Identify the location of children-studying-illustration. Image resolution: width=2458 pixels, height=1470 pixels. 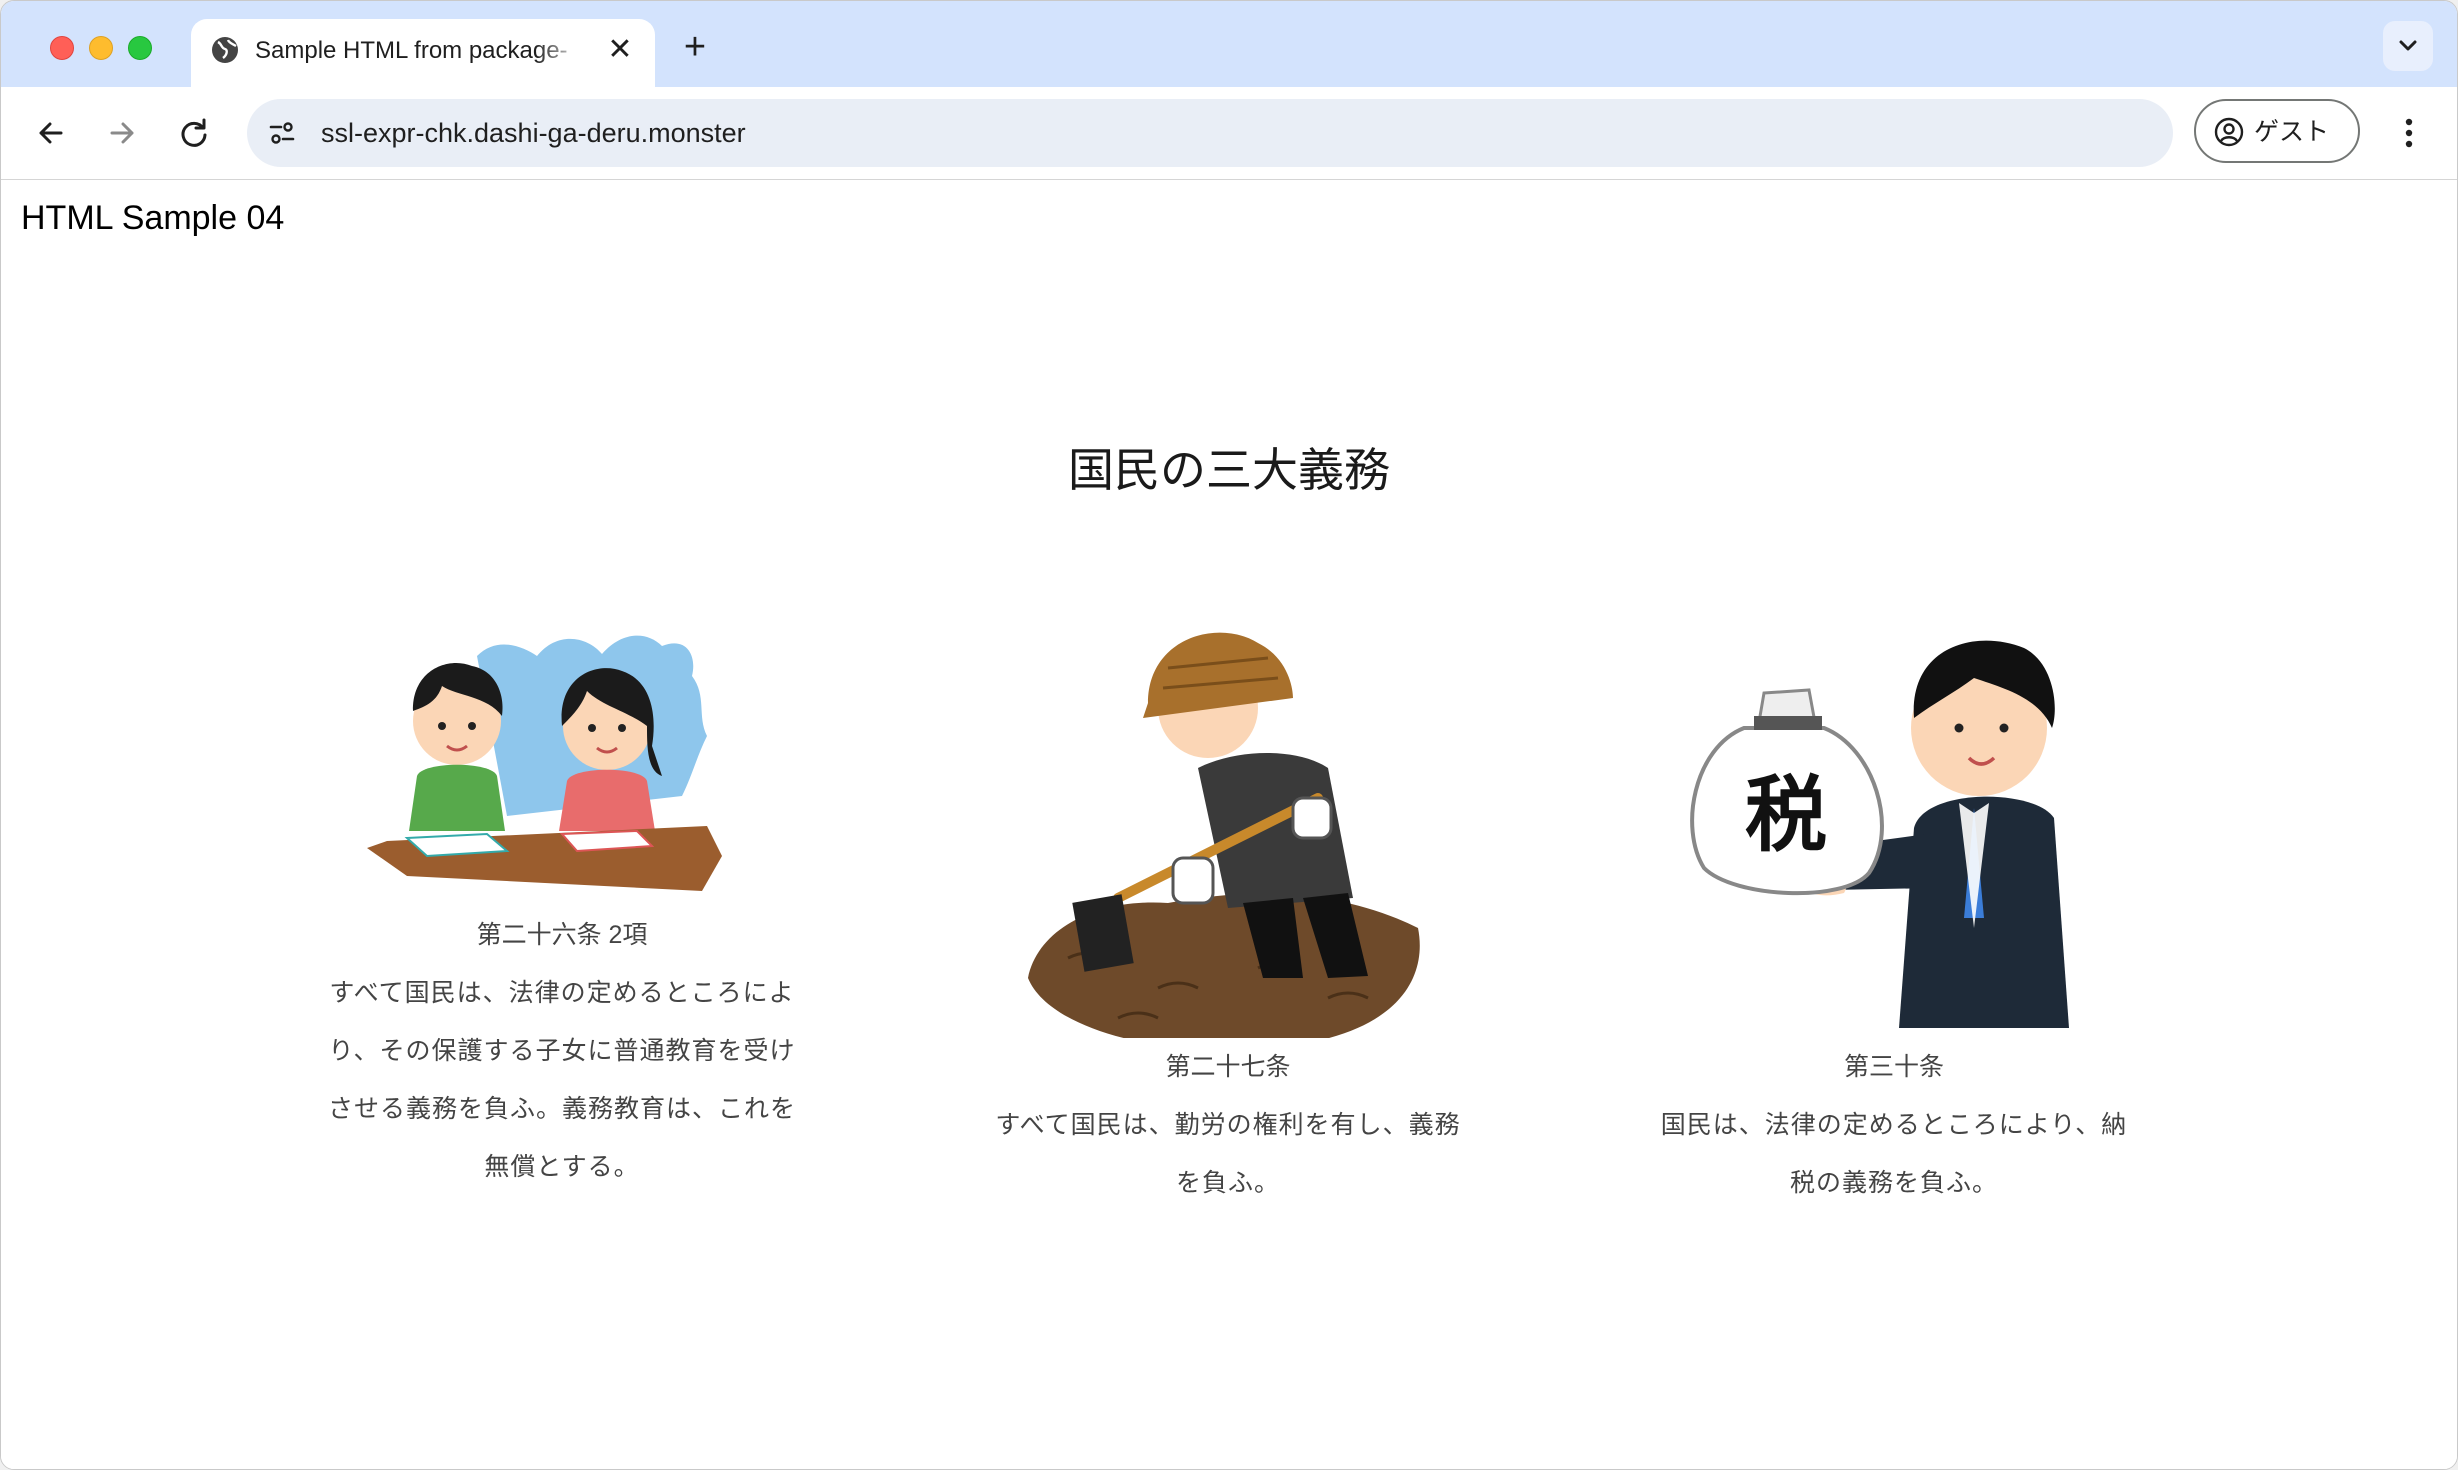
(544, 763).